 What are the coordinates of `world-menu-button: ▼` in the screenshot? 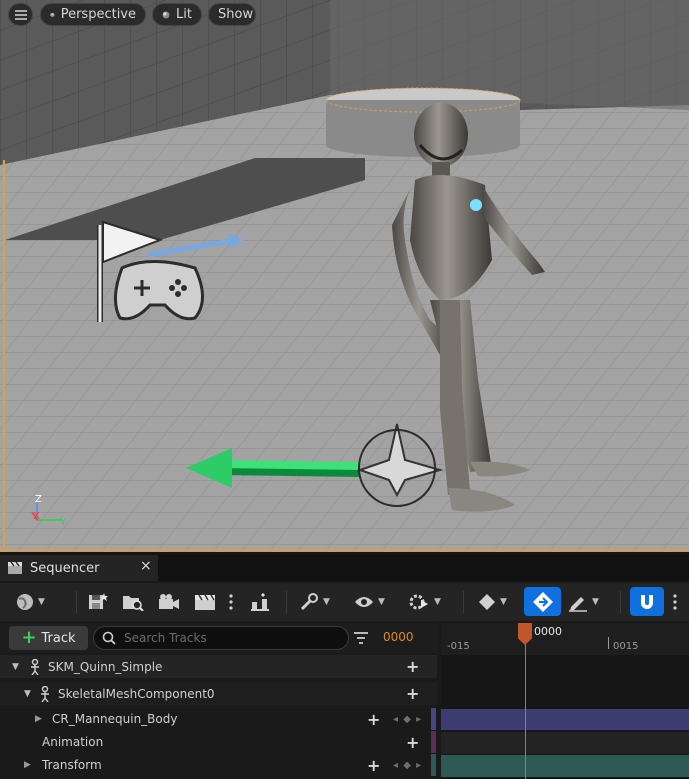 It's located at (30, 602).